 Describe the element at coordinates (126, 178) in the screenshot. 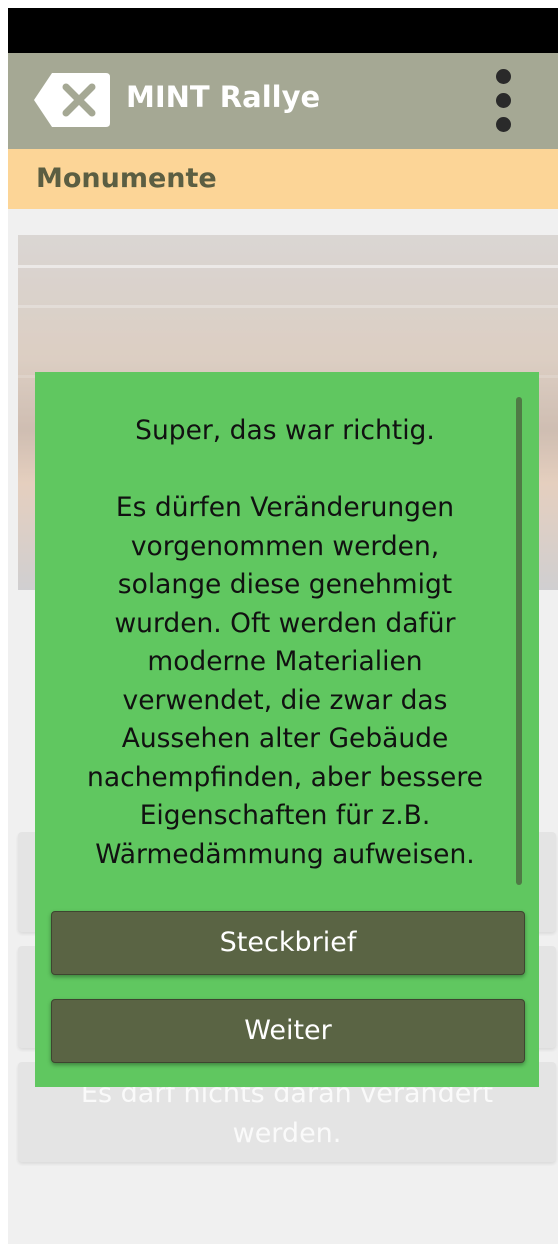

I see `section-title: Monumente` at that location.